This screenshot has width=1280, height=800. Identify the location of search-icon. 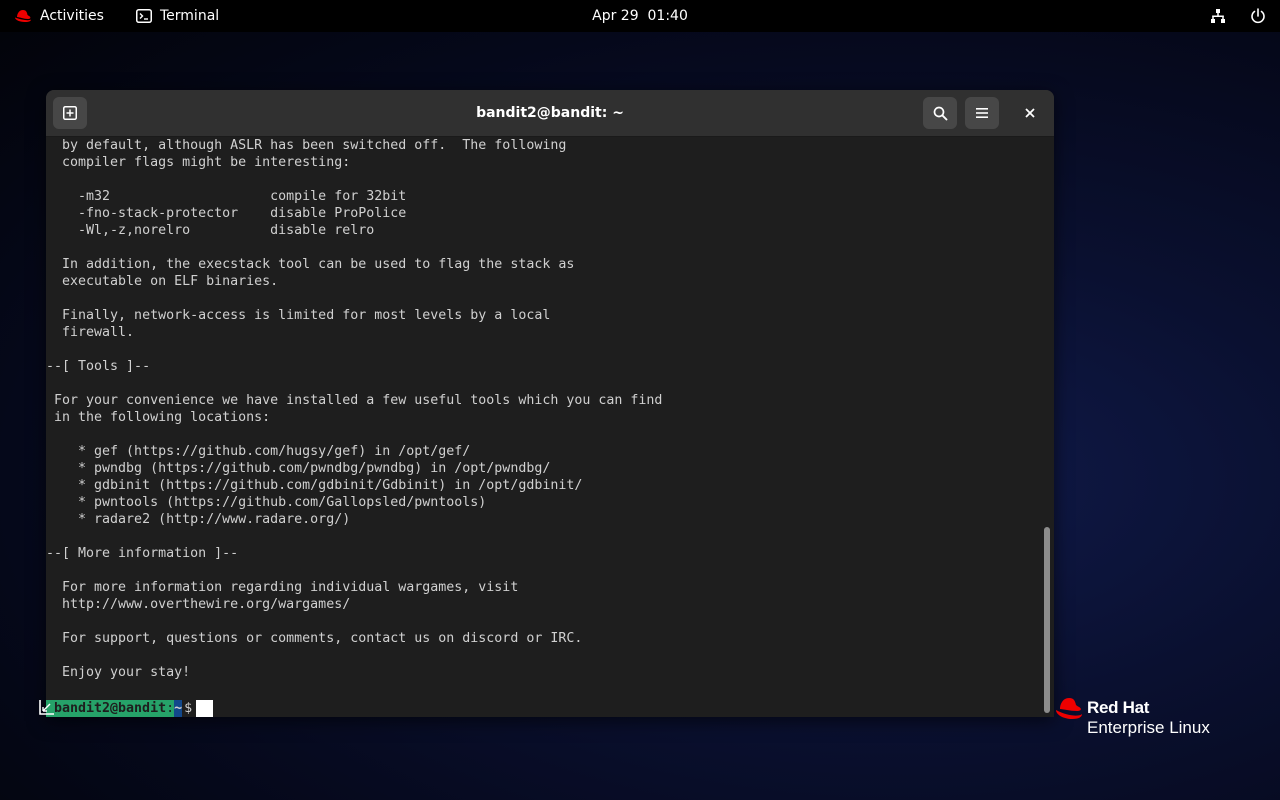
(940, 113).